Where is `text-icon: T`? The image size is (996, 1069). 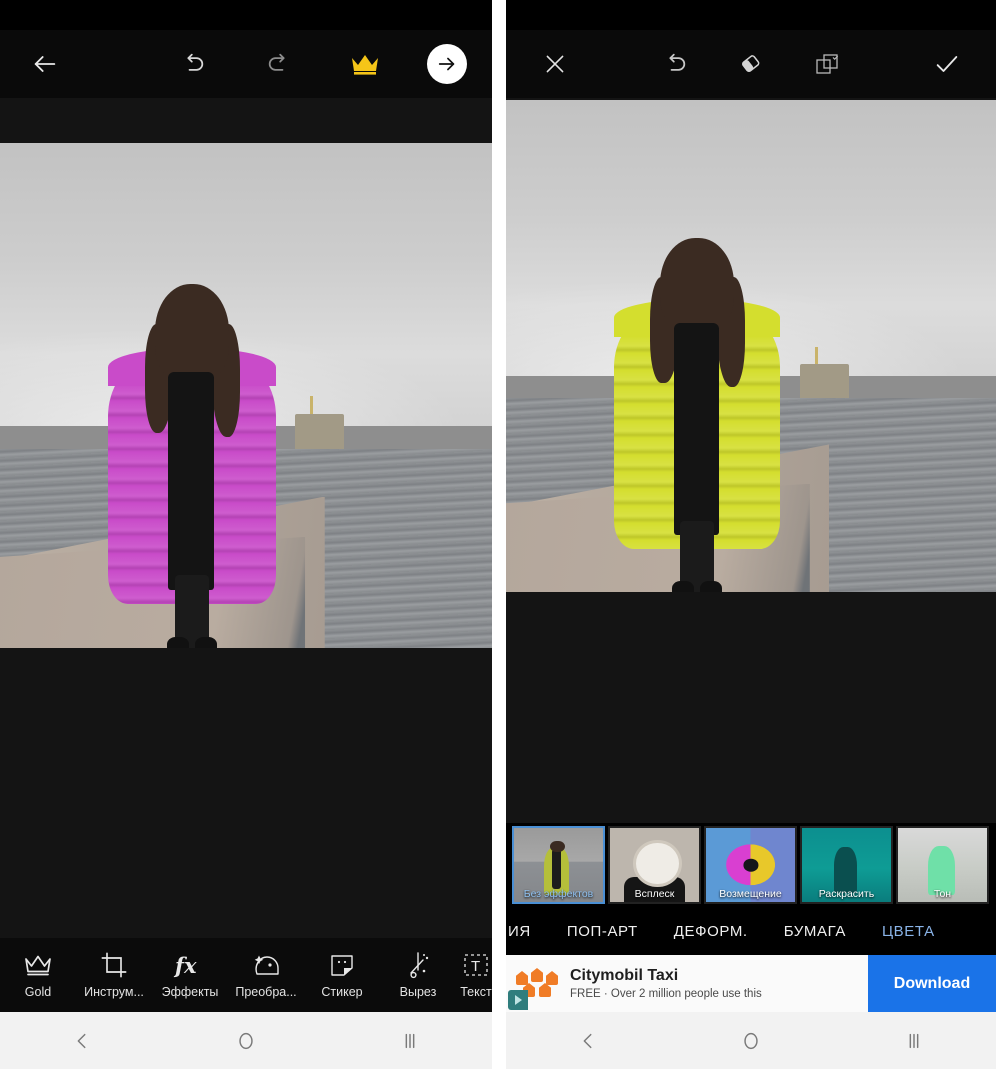 text-icon: T is located at coordinates (476, 965).